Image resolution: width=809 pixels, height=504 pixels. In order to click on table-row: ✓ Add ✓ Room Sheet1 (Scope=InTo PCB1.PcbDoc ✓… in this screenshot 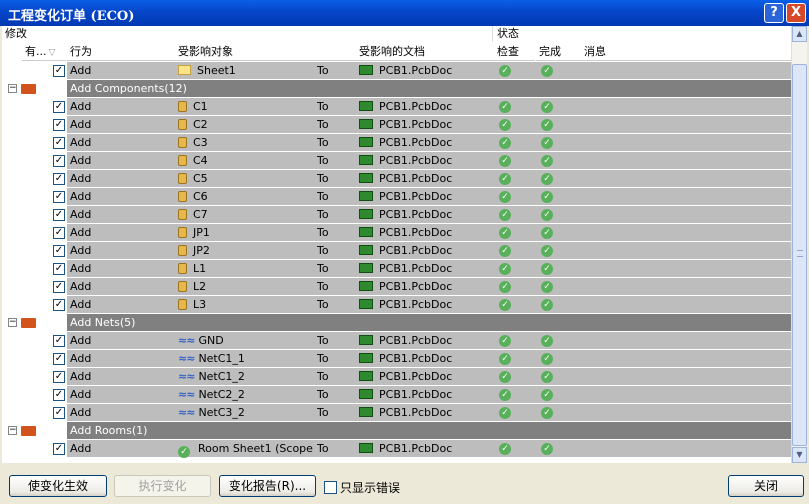, I will do `click(397, 449)`.